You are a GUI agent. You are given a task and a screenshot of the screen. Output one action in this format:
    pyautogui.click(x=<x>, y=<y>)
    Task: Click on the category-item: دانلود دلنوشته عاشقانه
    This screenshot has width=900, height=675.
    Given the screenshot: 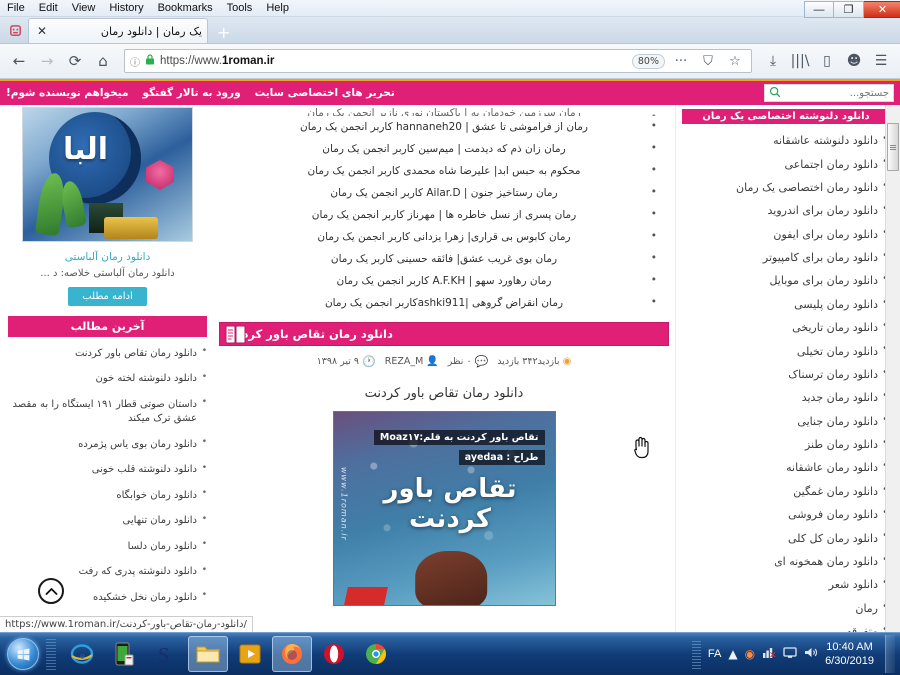 What is the action you would take?
    pyautogui.click(x=786, y=140)
    